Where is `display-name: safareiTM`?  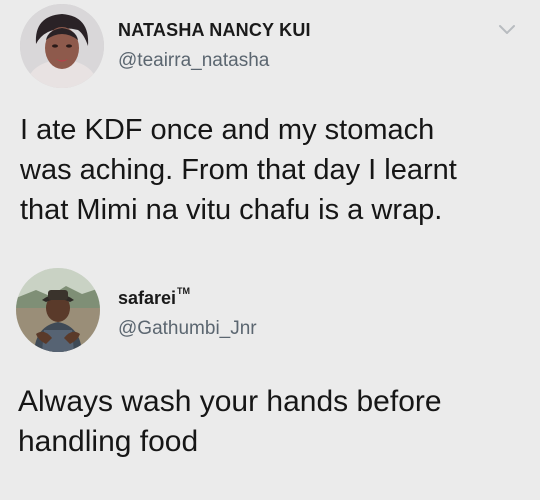
display-name: safareiTM is located at coordinates (154, 297).